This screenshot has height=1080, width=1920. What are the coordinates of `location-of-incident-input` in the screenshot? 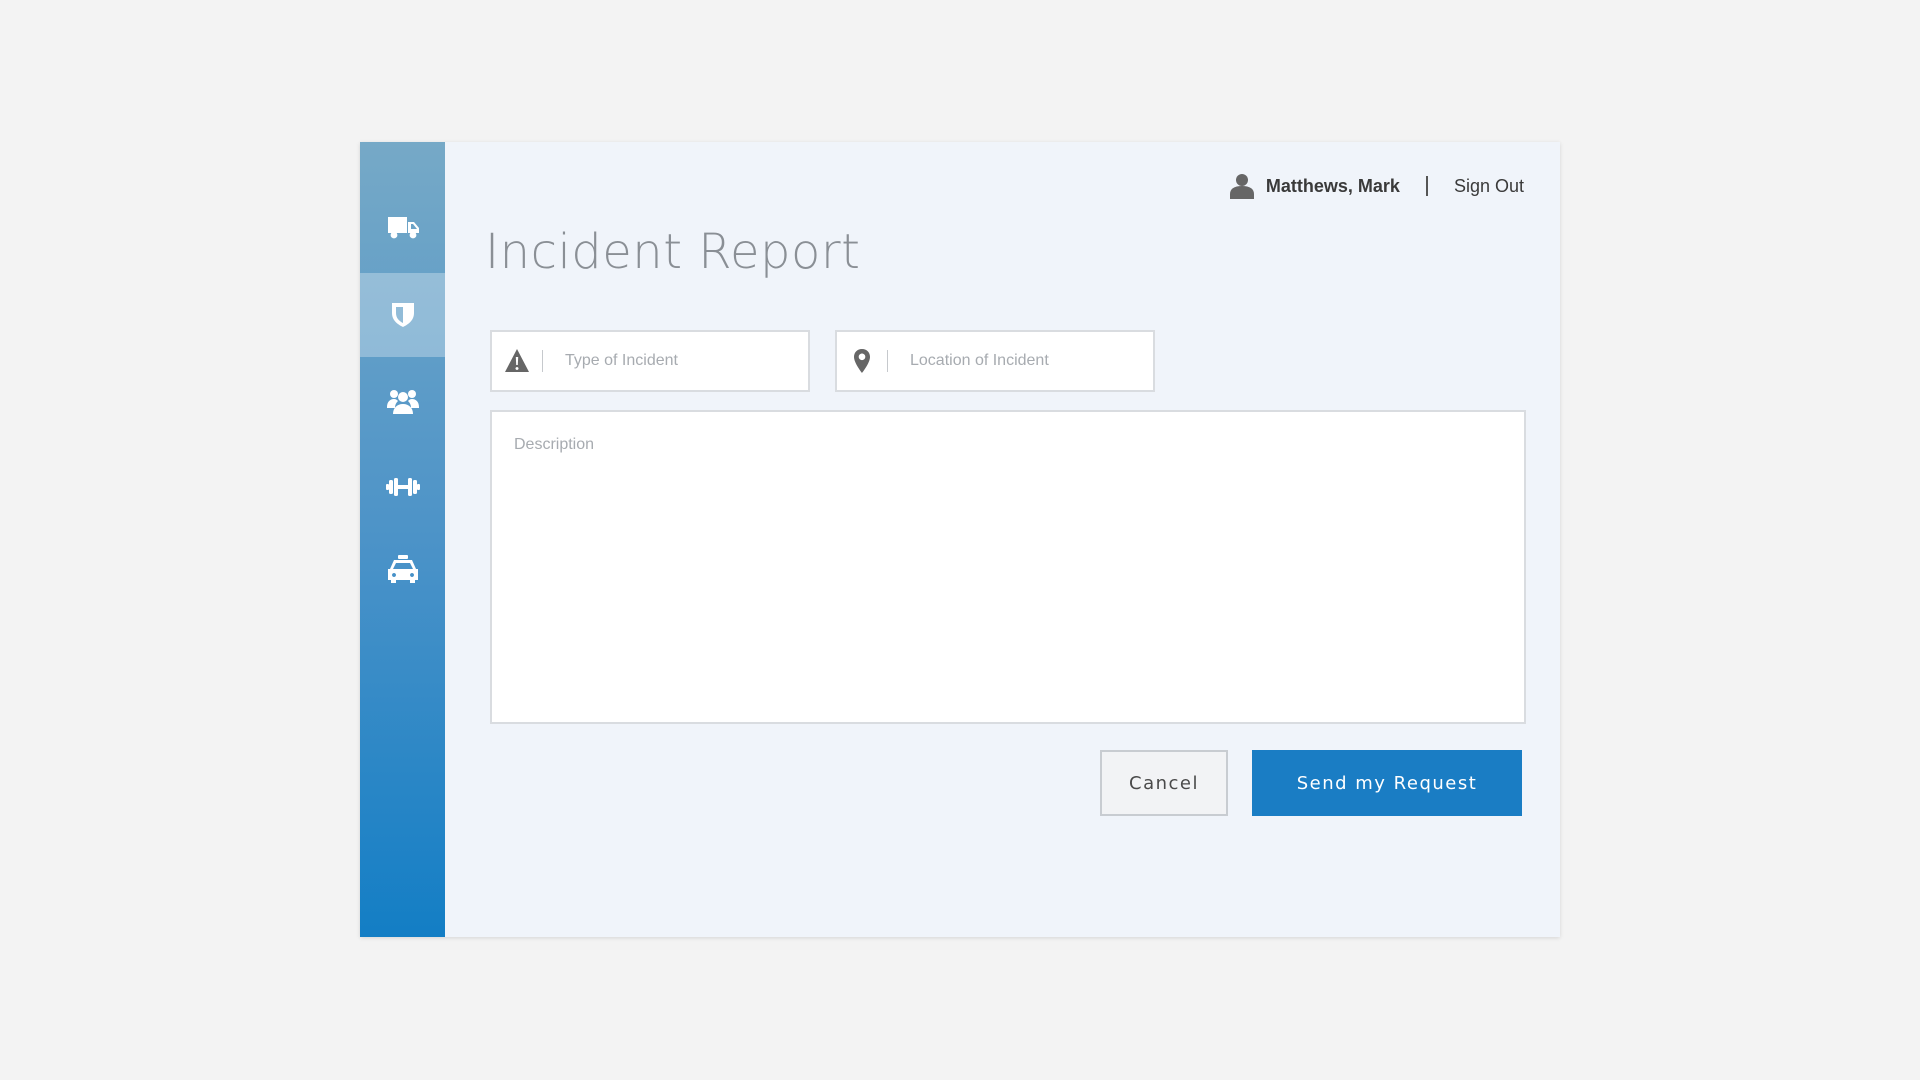 It's located at (1025, 361).